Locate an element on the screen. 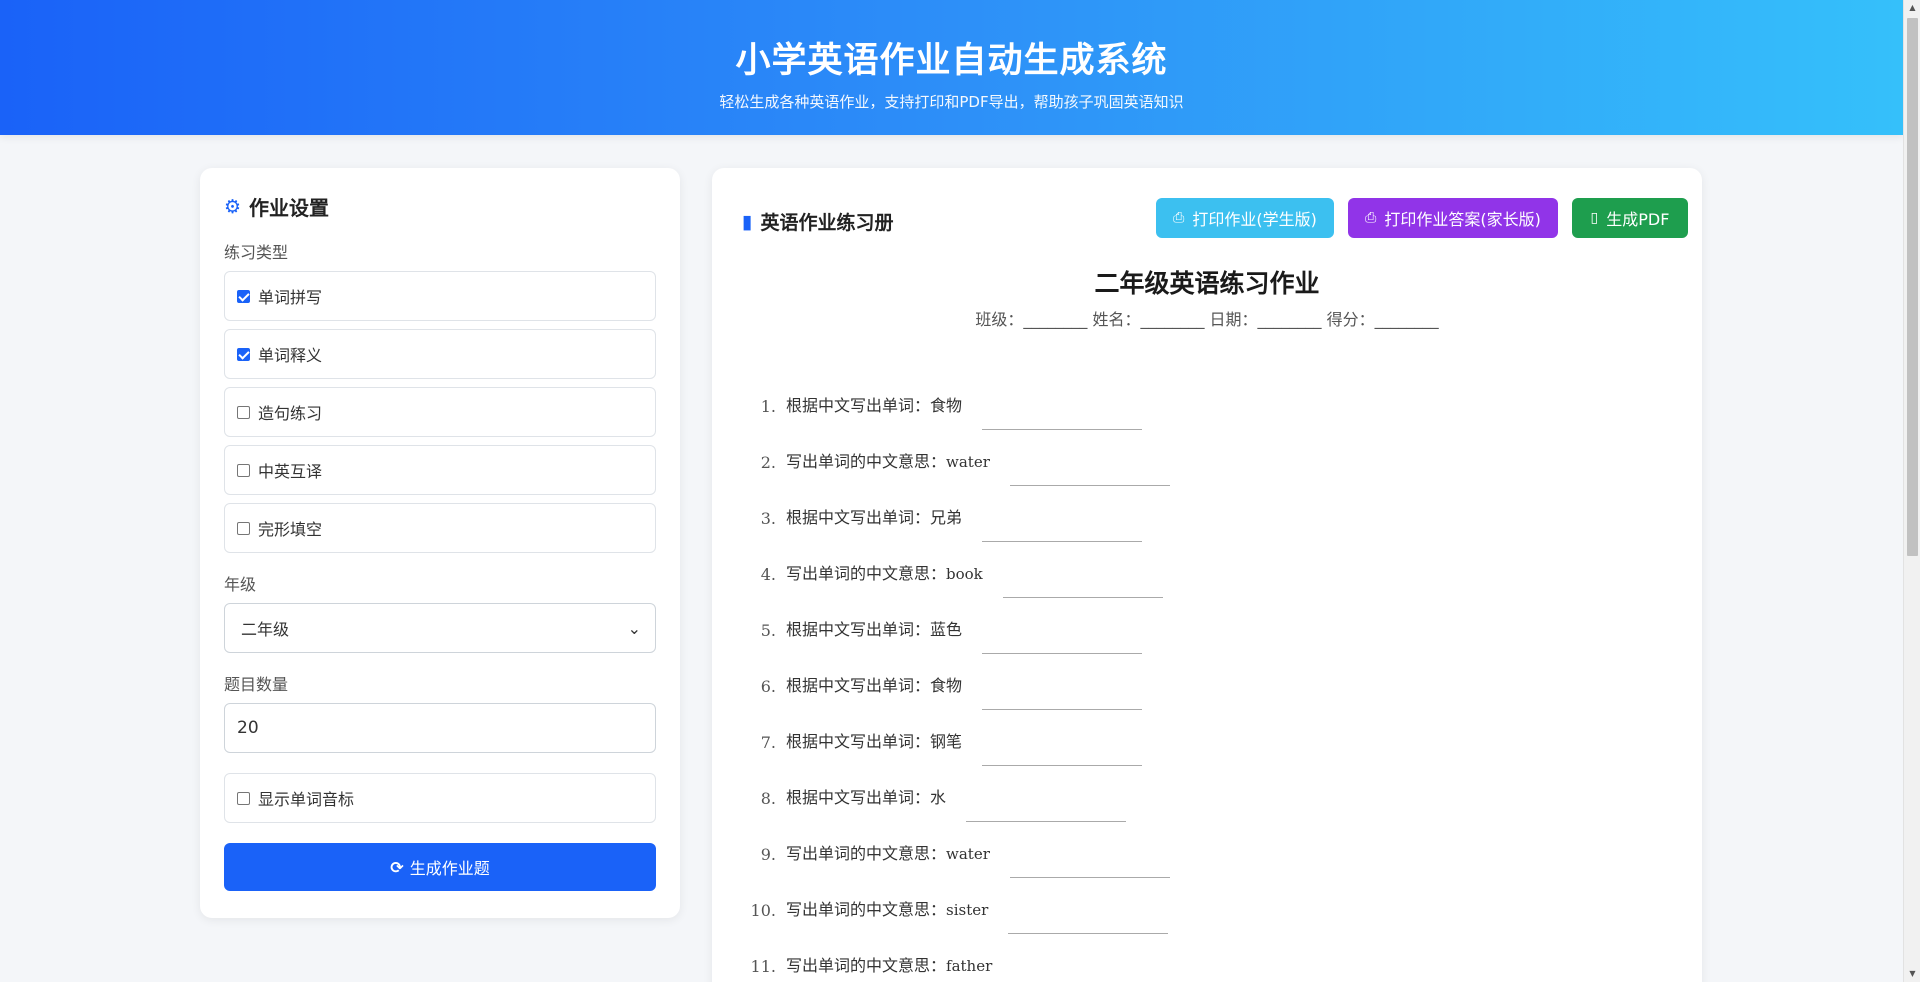  question-number: 3. is located at coordinates (768, 518).